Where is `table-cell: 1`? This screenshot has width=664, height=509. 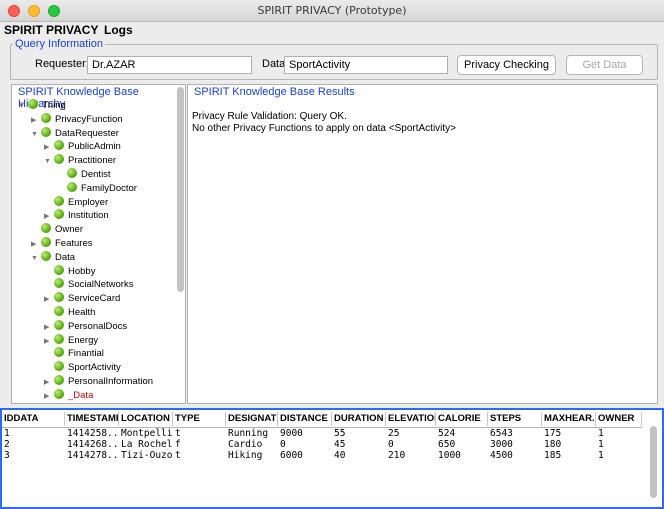
table-cell: 1 is located at coordinates (601, 455).